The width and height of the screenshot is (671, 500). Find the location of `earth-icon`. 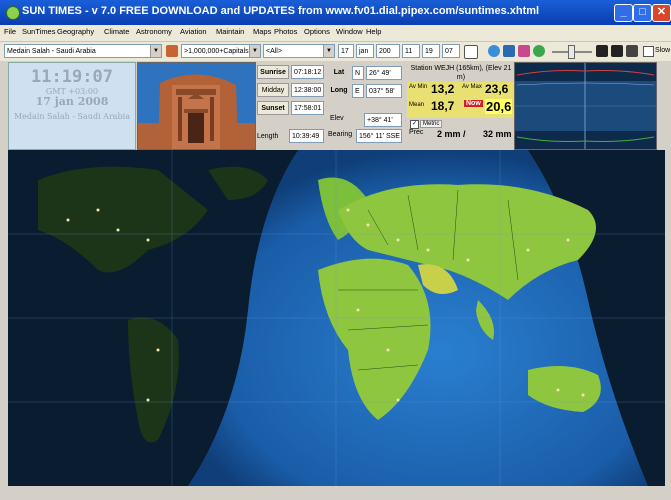

earth-icon is located at coordinates (539, 51).